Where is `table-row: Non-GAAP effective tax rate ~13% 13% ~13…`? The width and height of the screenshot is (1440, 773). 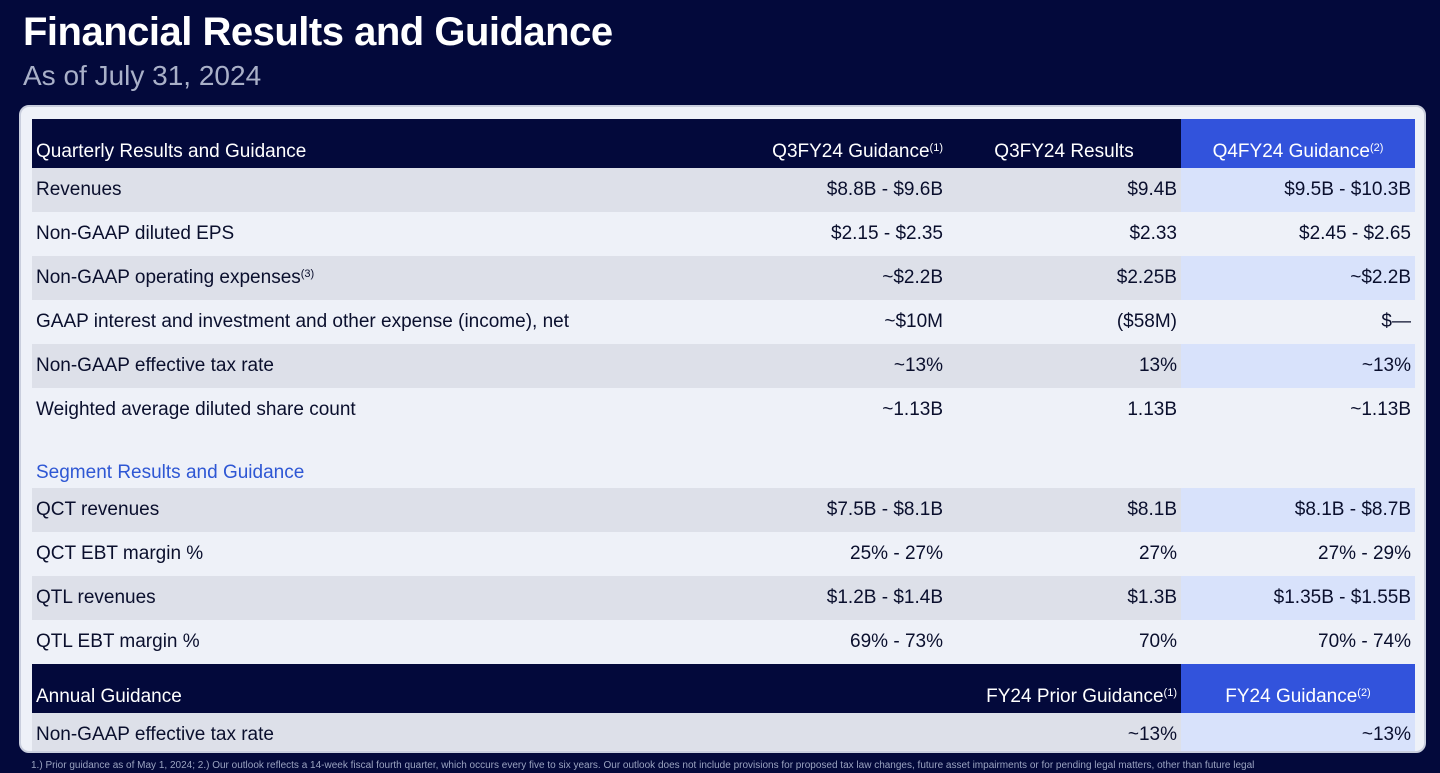
table-row: Non-GAAP effective tax rate ~13% 13% ~13… is located at coordinates (723, 366).